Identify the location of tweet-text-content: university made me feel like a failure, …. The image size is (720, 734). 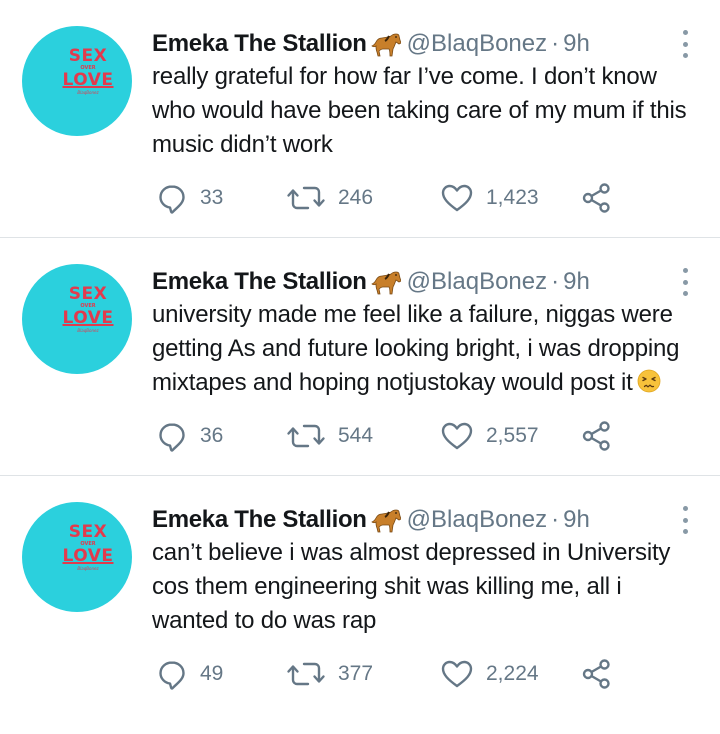
(416, 348).